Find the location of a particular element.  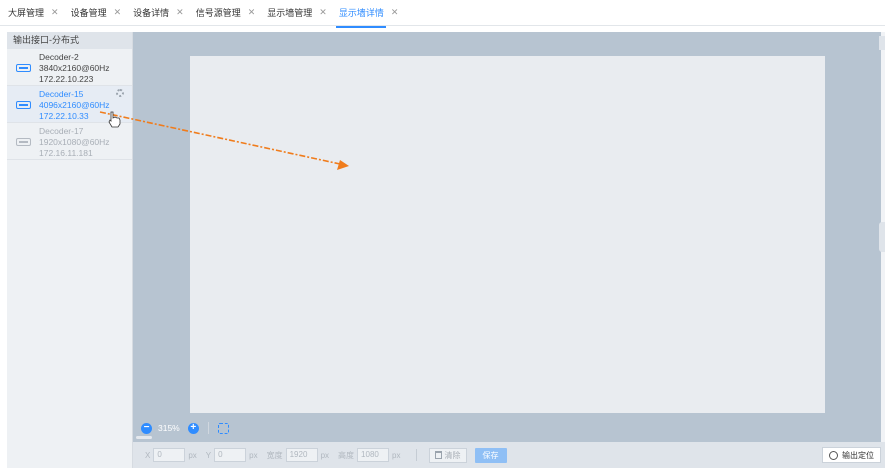

gear-icon is located at coordinates (120, 93).